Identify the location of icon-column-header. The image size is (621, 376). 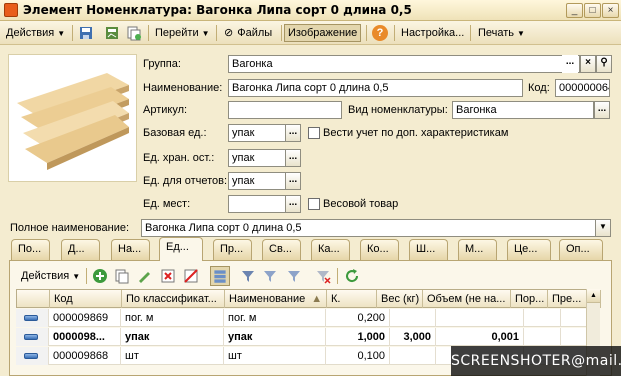
(33, 299).